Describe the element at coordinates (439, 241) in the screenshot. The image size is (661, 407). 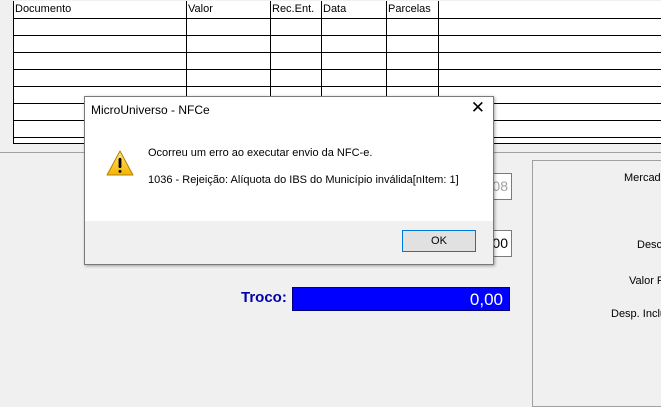
I see `ok-button: OK` at that location.